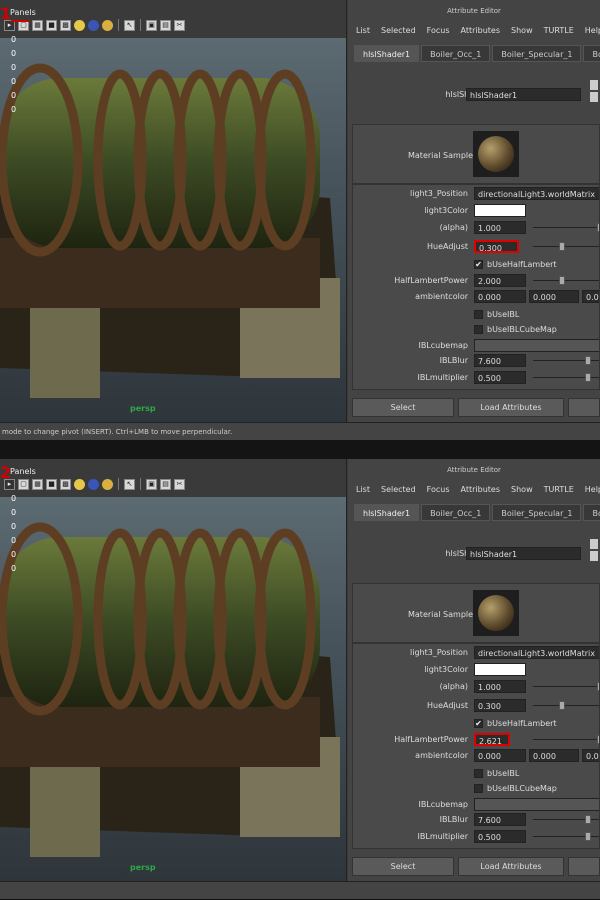 Image resolution: width=600 pixels, height=900 pixels. I want to click on half-lambert-power-field: 2.000, so click(500, 280).